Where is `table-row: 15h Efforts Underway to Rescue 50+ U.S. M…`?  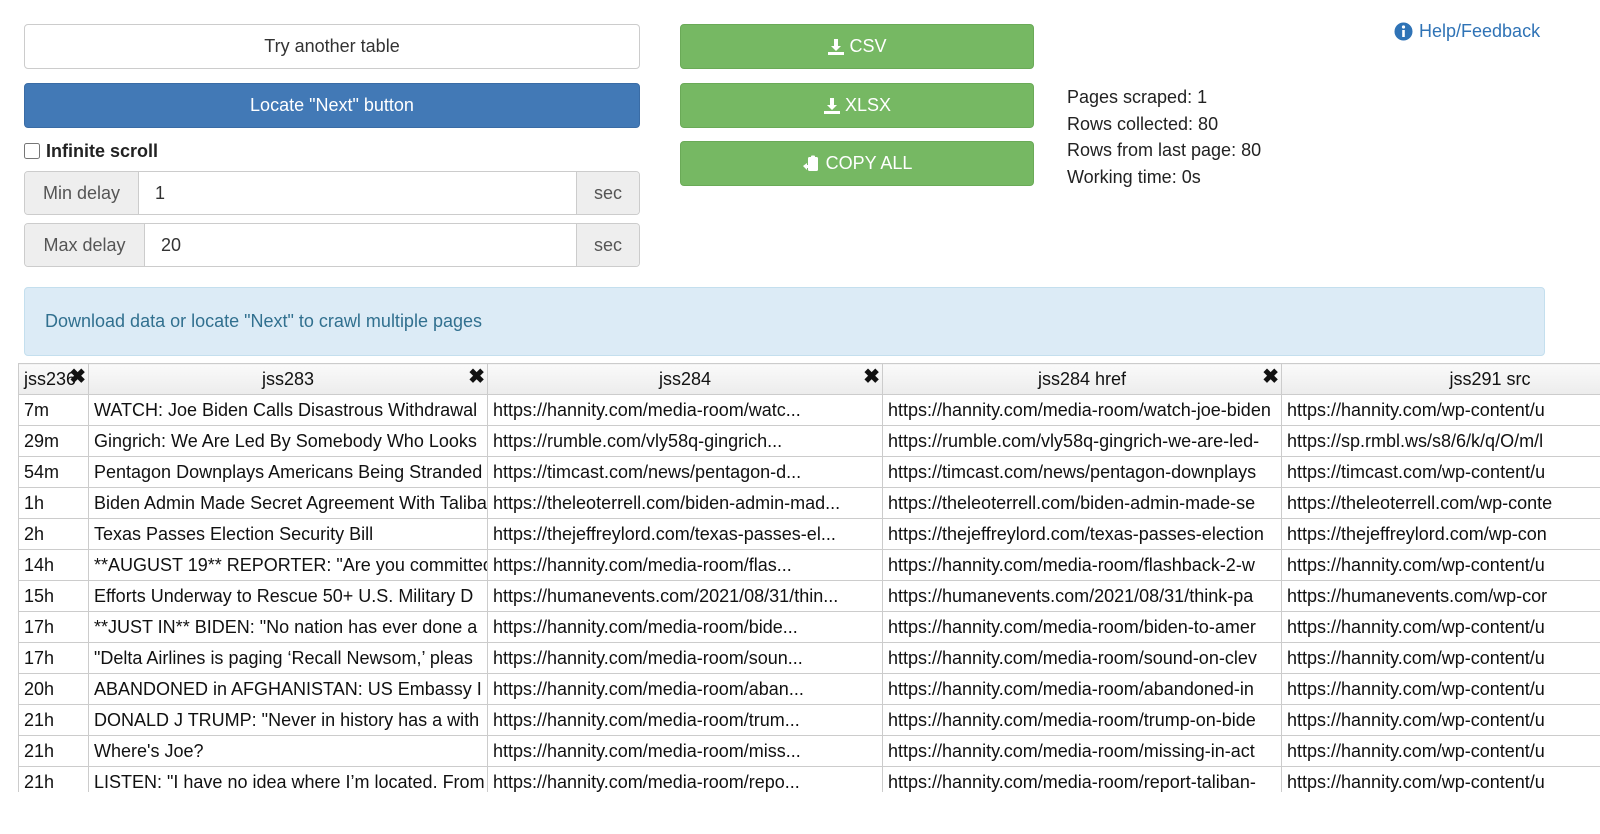
table-row: 15h Efforts Underway to Rescue 50+ U.S. M… is located at coordinates (809, 596).